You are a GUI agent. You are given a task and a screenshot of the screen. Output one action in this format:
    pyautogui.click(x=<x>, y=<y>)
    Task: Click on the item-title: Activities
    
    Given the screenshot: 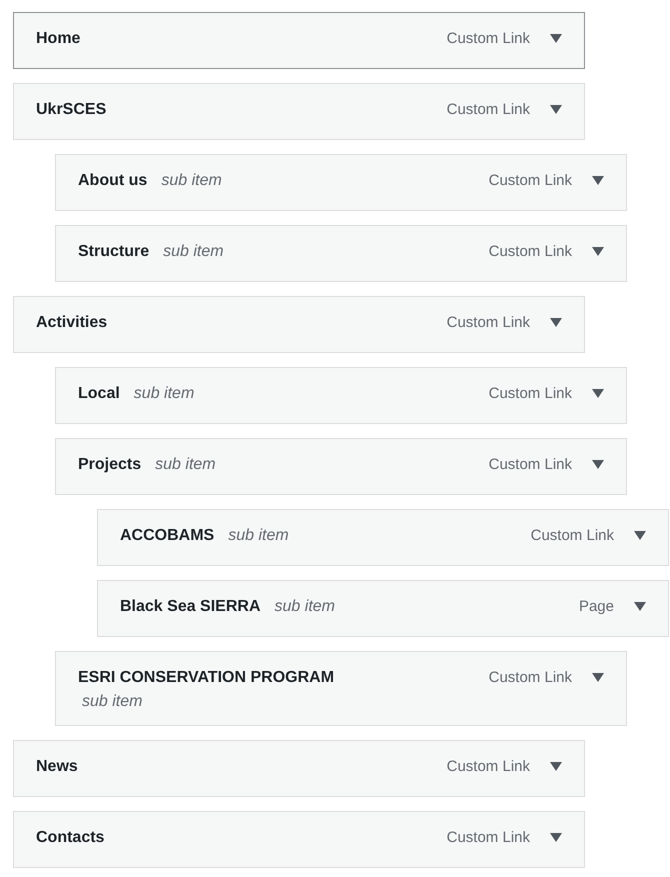 What is the action you would take?
    pyautogui.click(x=72, y=323)
    